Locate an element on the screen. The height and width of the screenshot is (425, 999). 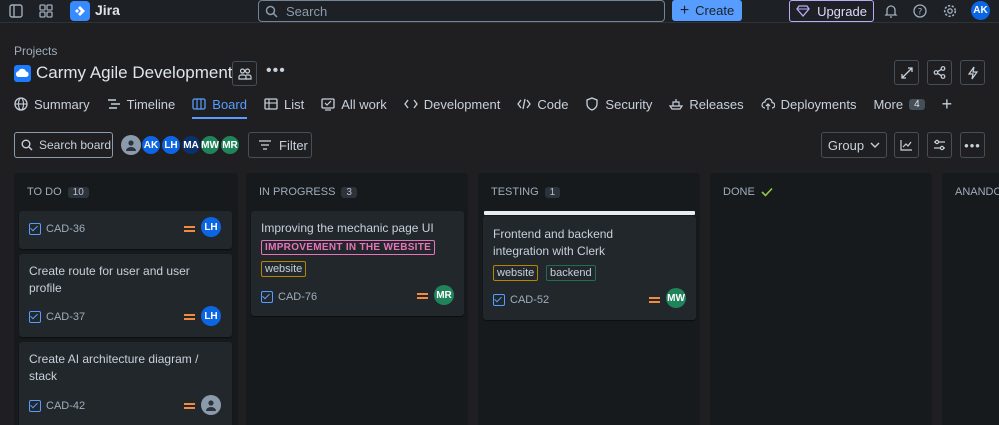
tab-label: All work is located at coordinates (364, 104).